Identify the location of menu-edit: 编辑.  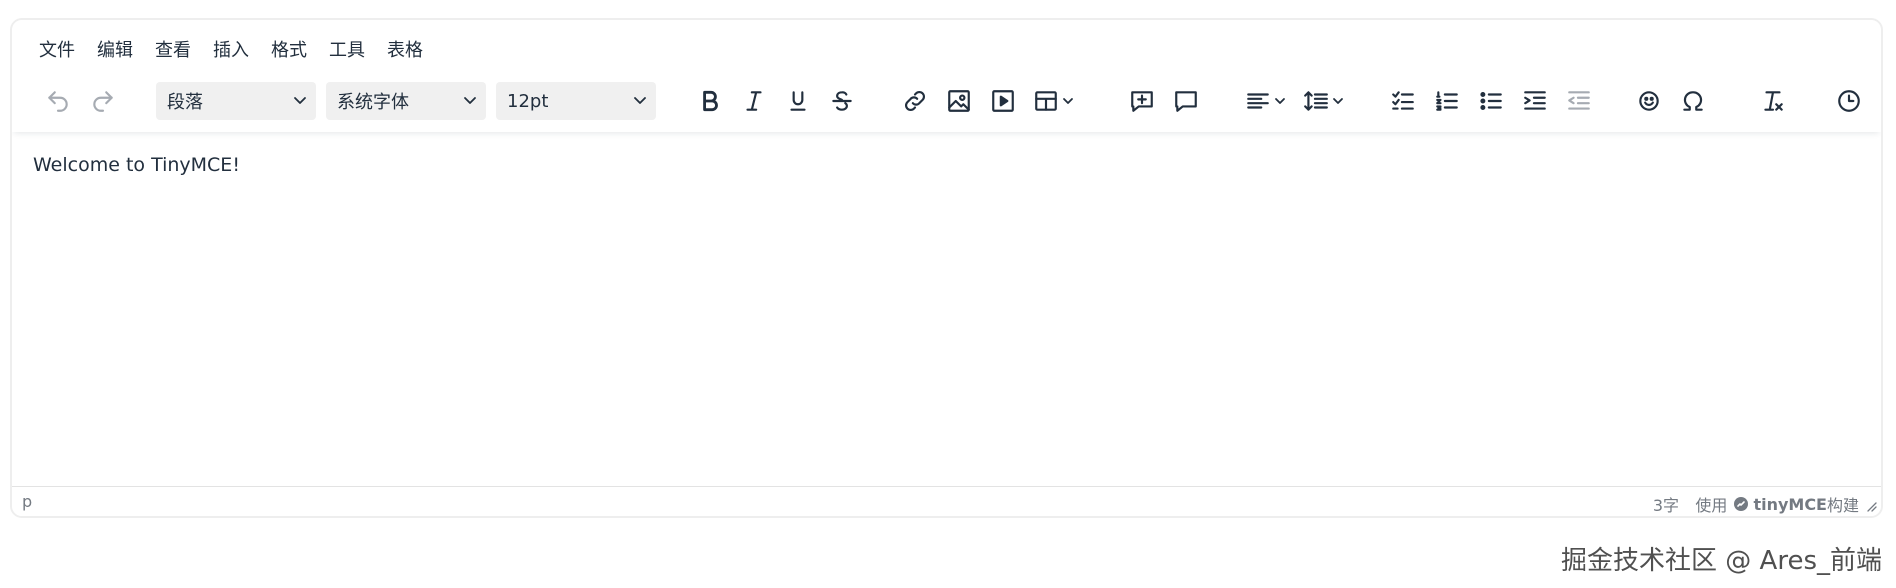
(115, 51).